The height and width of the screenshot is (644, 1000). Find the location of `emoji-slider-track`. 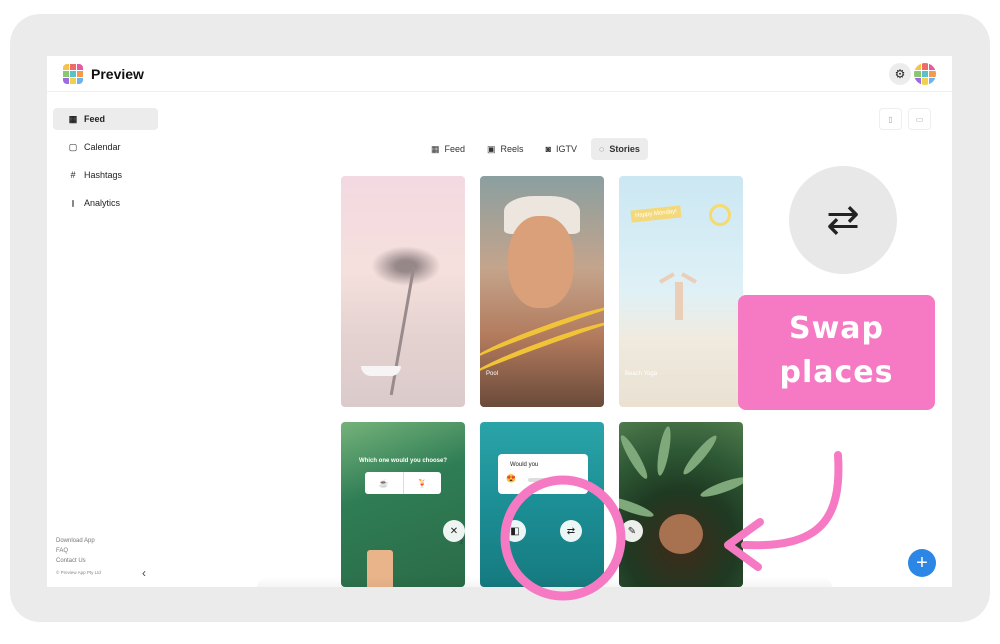

emoji-slider-track is located at coordinates (553, 480).